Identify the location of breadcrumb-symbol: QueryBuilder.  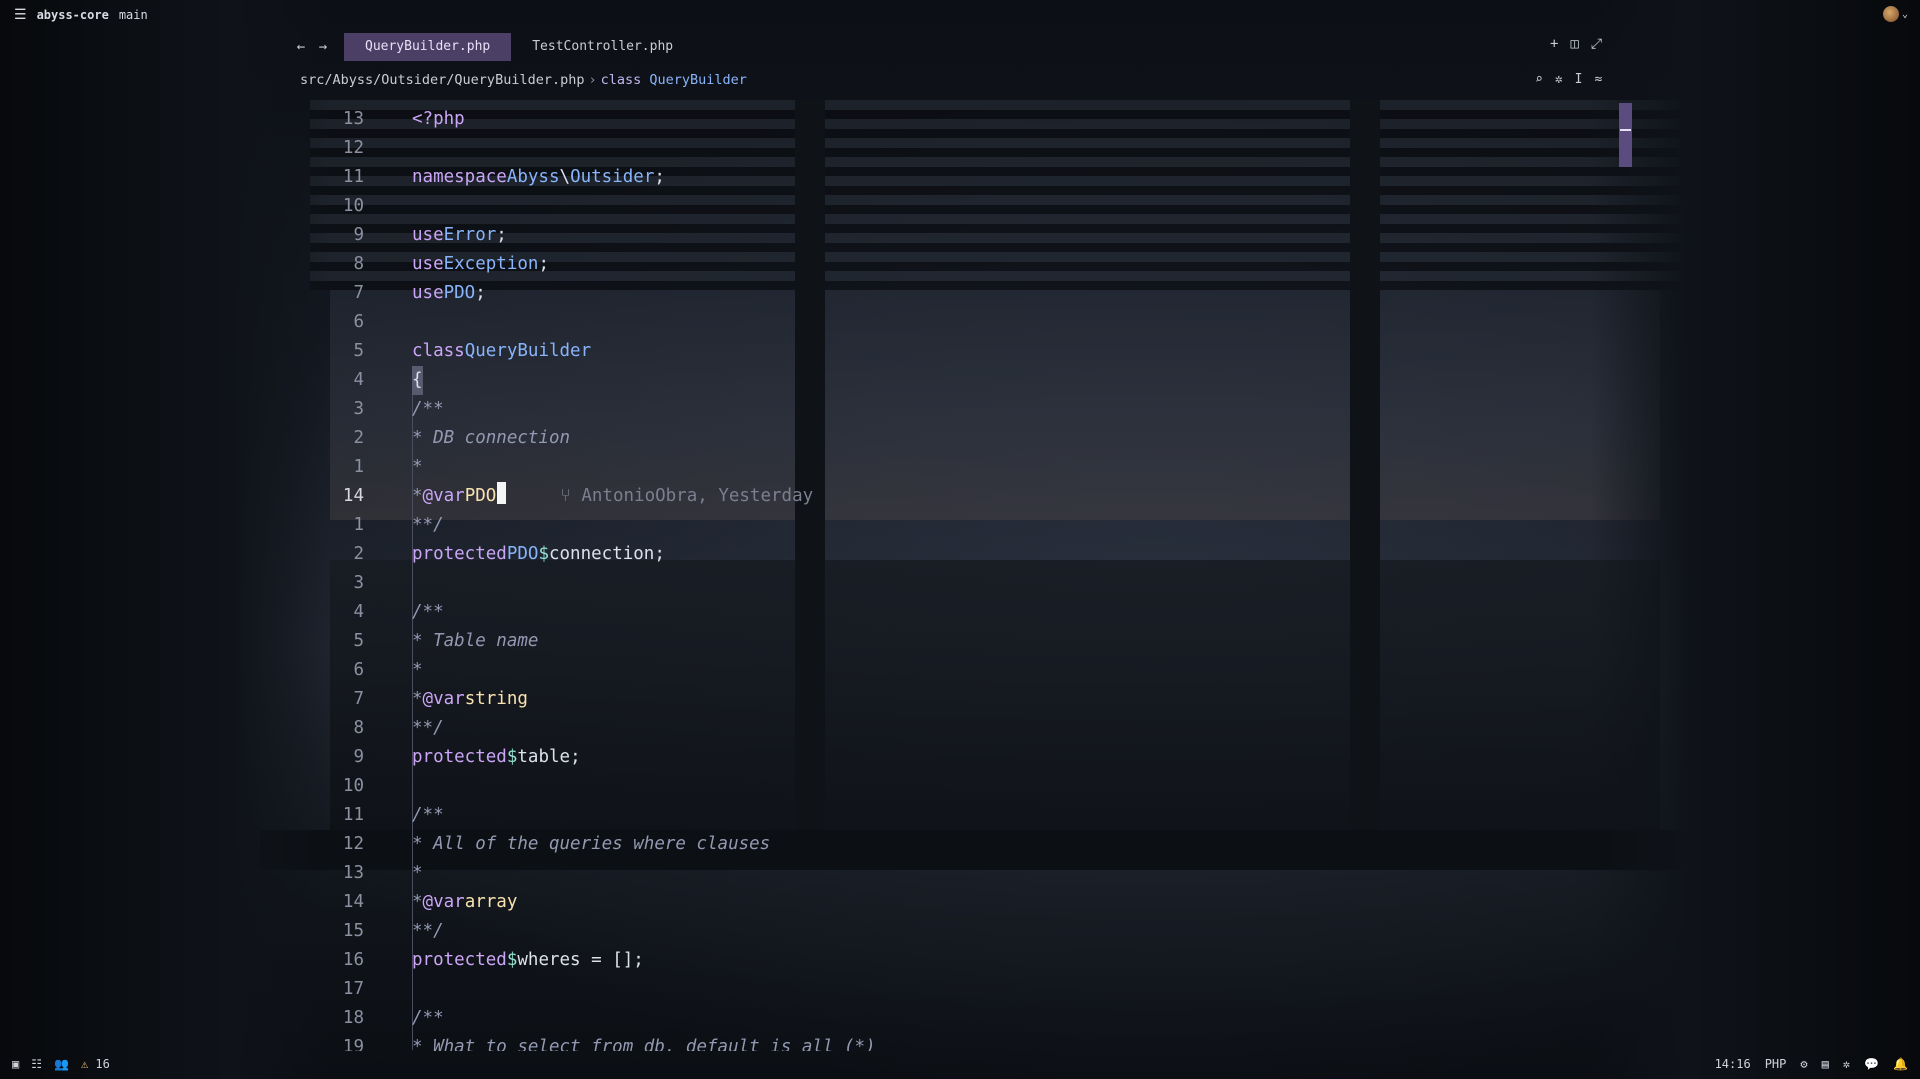
(698, 80).